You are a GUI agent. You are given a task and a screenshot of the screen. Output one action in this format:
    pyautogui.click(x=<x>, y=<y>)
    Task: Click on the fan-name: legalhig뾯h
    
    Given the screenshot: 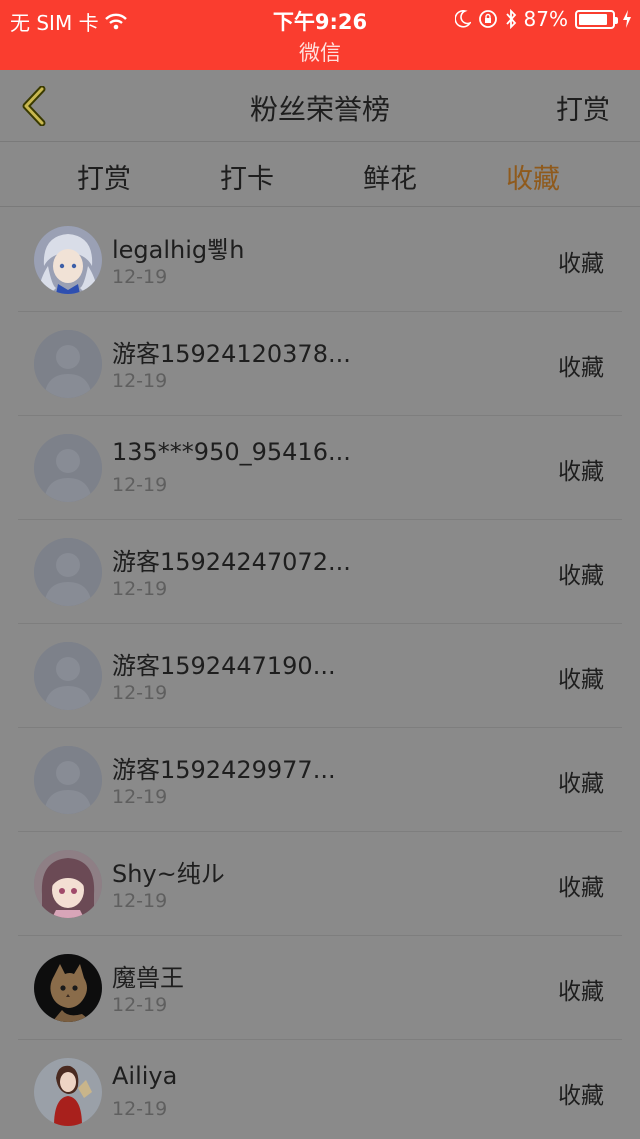 What is the action you would take?
    pyautogui.click(x=178, y=250)
    